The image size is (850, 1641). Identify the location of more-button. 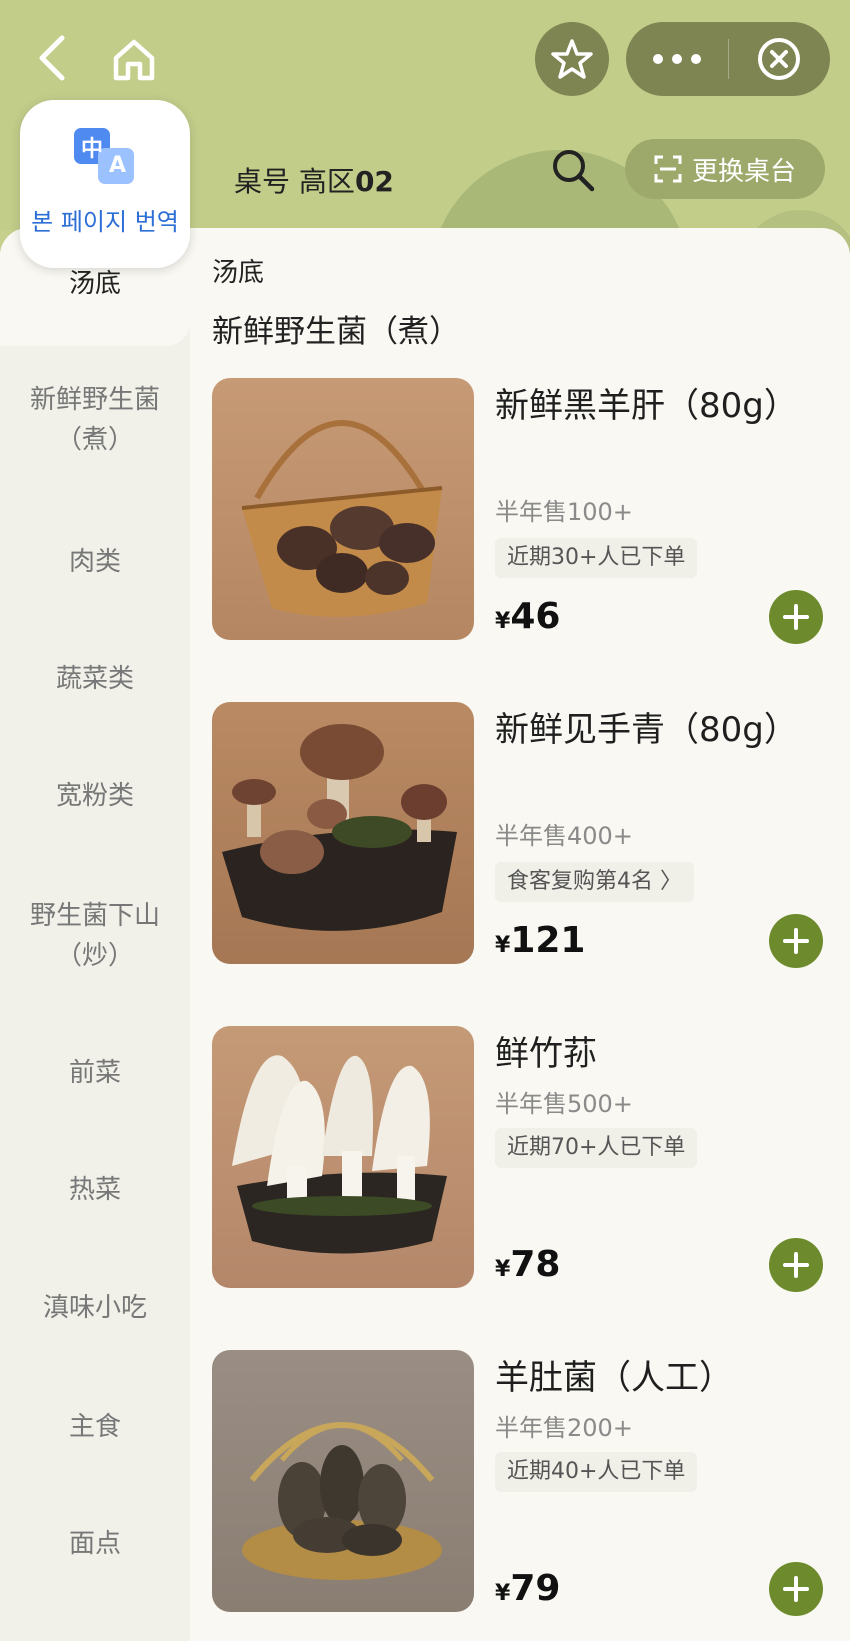
(677, 59).